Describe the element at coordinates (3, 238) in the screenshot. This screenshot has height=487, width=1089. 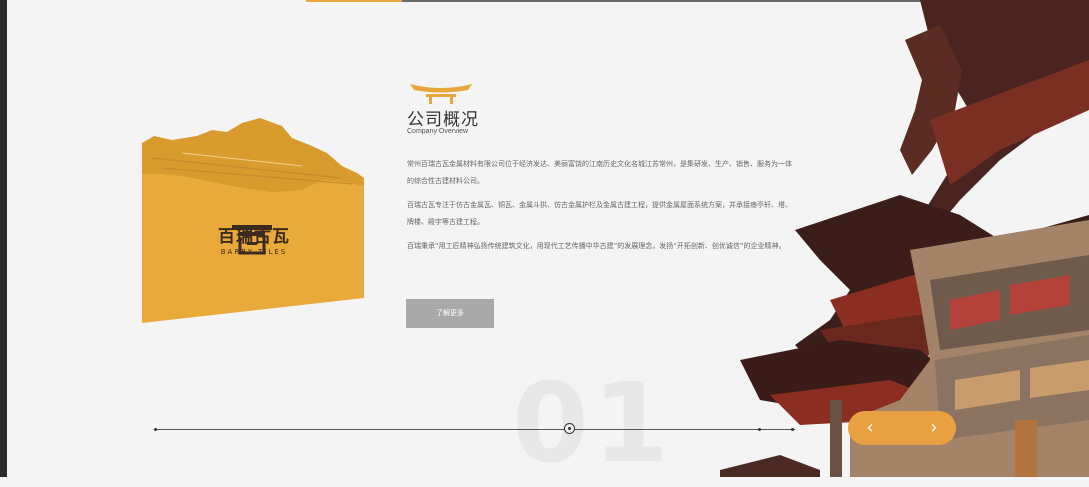
I see `left-frame-edge` at that location.